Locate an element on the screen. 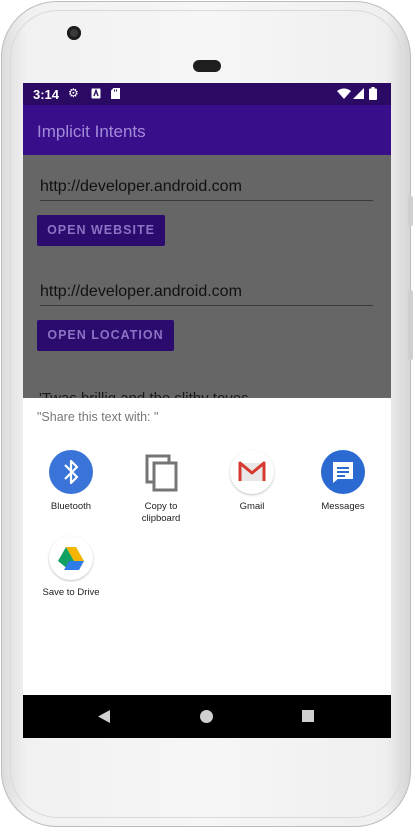 The height and width of the screenshot is (828, 413). home-icon is located at coordinates (206, 716).